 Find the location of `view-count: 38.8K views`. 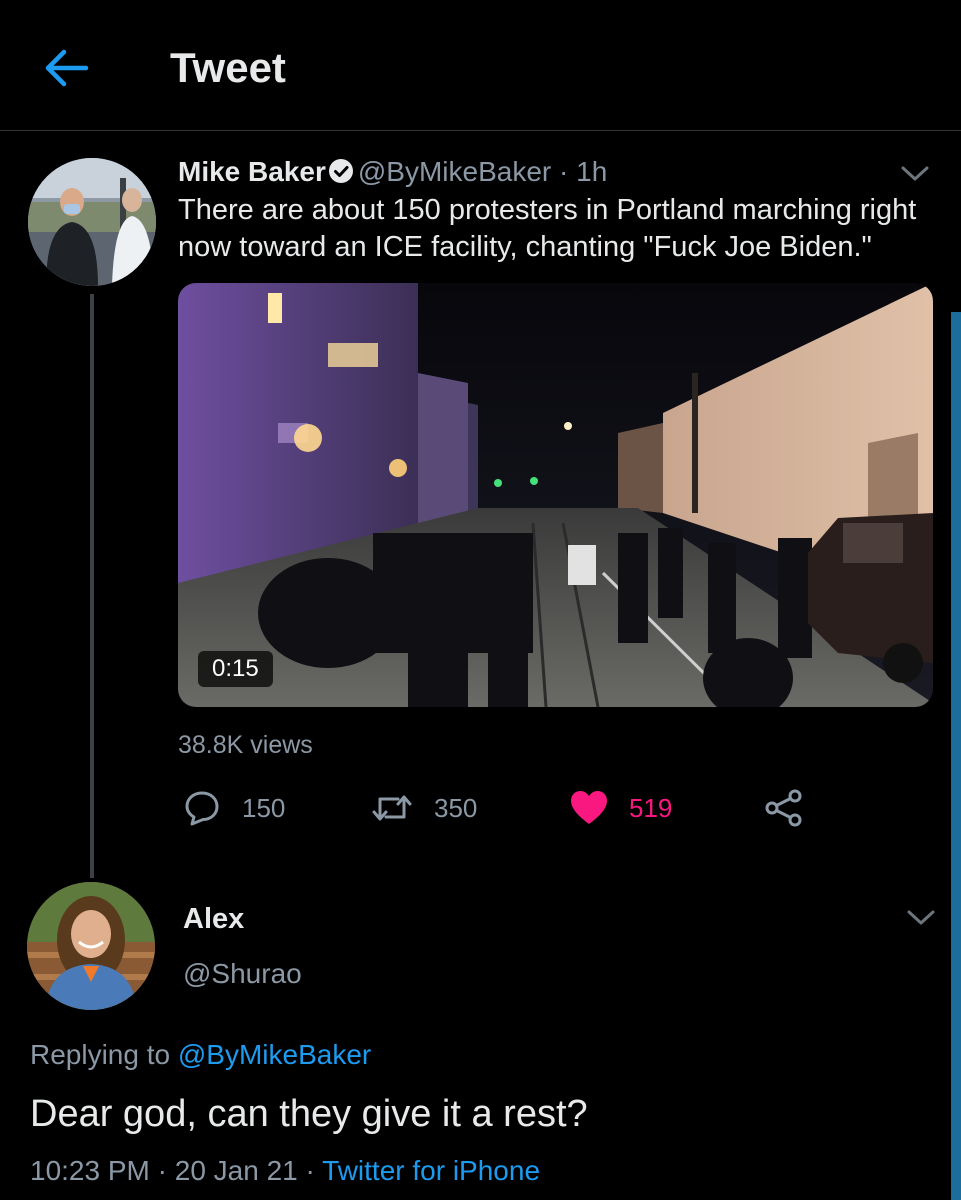

view-count: 38.8K views is located at coordinates (245, 745).